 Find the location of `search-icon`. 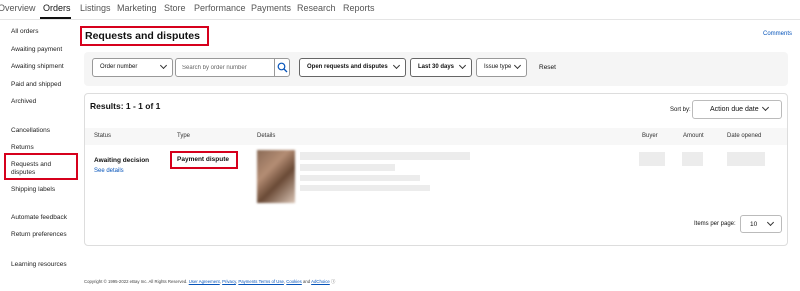

search-icon is located at coordinates (282, 67).